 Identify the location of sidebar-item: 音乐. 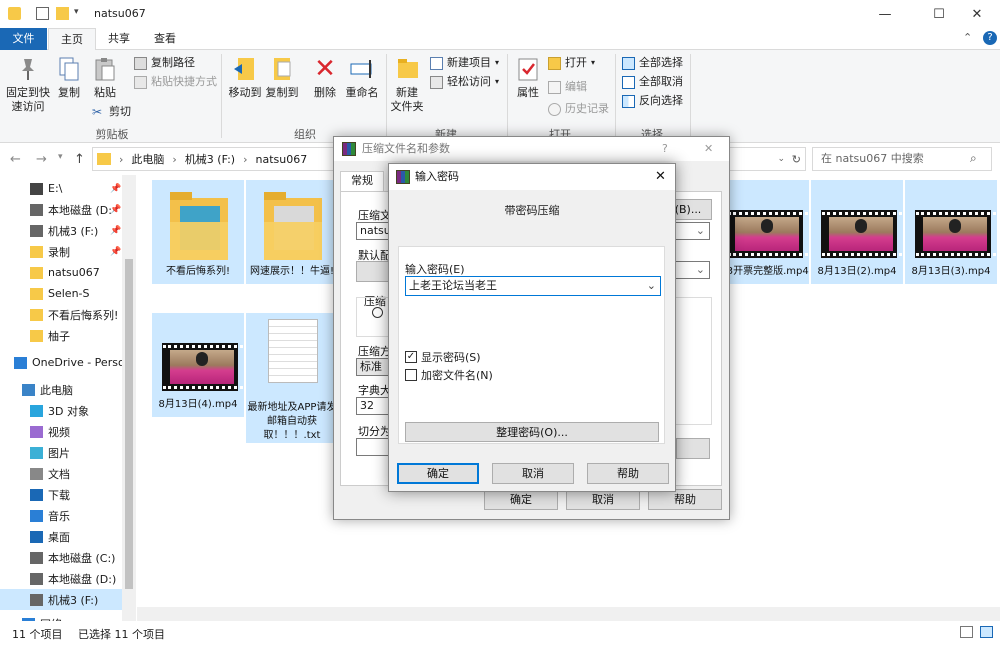
(61, 515).